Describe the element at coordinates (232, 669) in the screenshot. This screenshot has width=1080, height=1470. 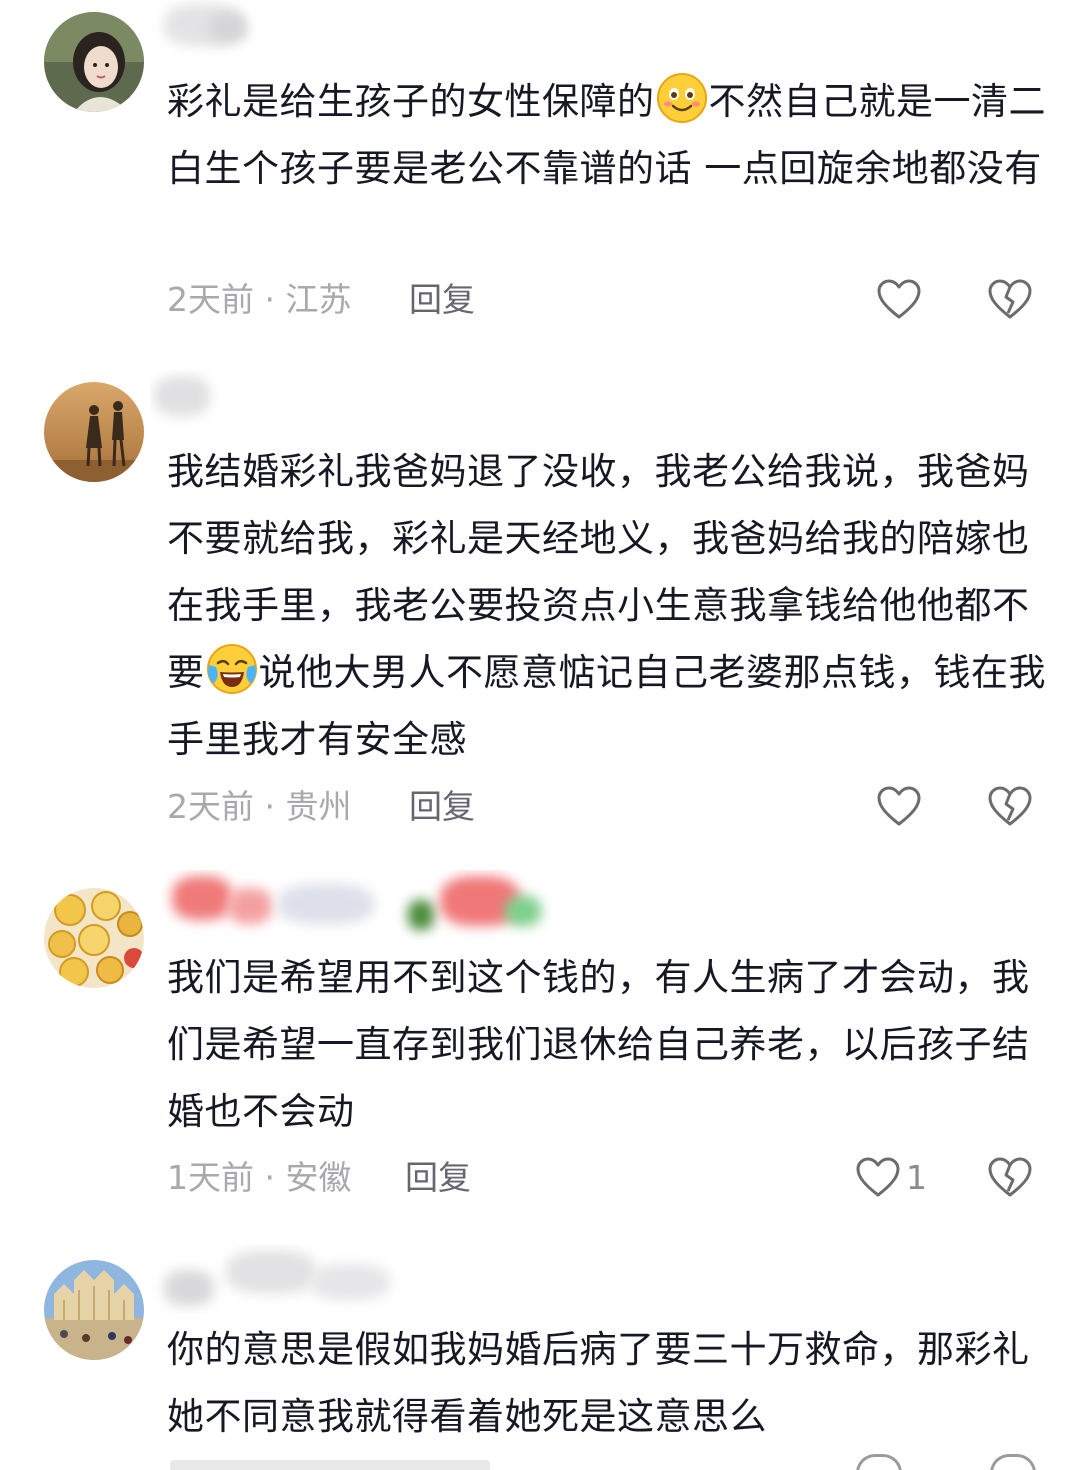
I see `crying-laughing-face-emoji` at that location.